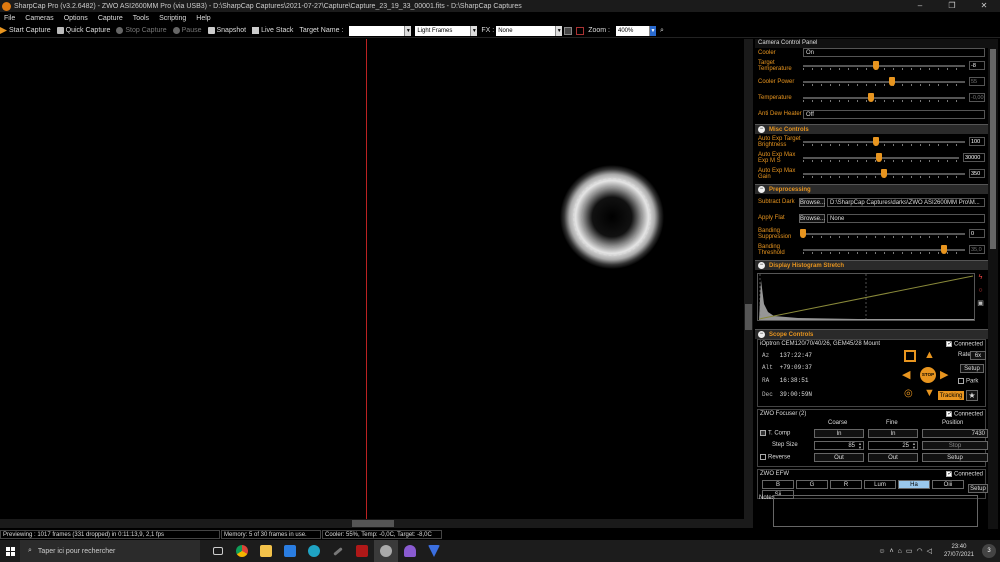  What do you see at coordinates (242, 551) in the screenshot?
I see `chrome-icon` at bounding box center [242, 551].